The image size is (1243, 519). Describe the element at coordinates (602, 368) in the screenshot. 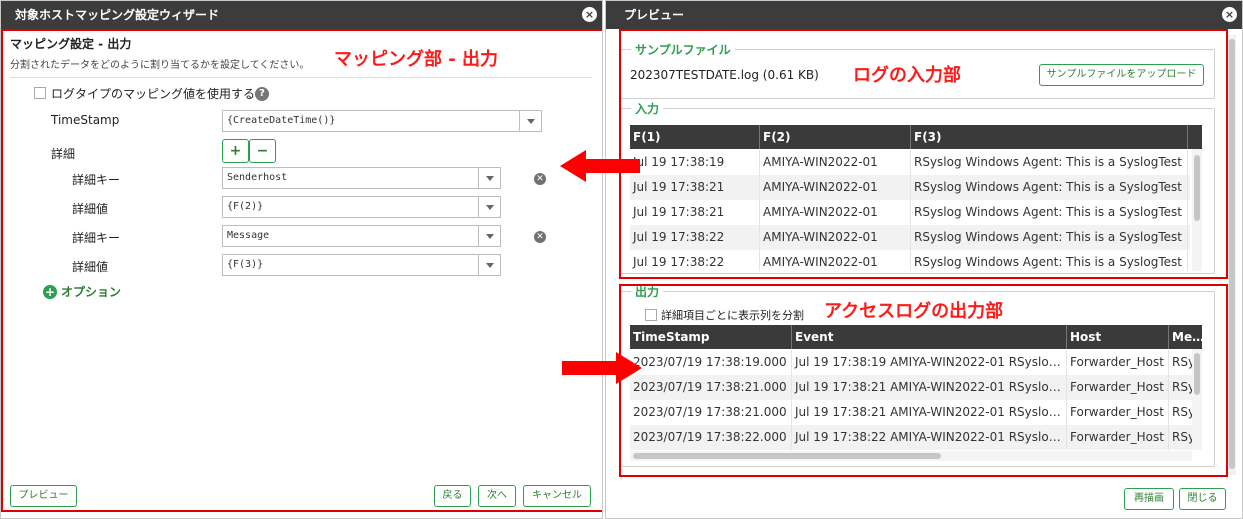

I see `arrow-right-icon` at that location.